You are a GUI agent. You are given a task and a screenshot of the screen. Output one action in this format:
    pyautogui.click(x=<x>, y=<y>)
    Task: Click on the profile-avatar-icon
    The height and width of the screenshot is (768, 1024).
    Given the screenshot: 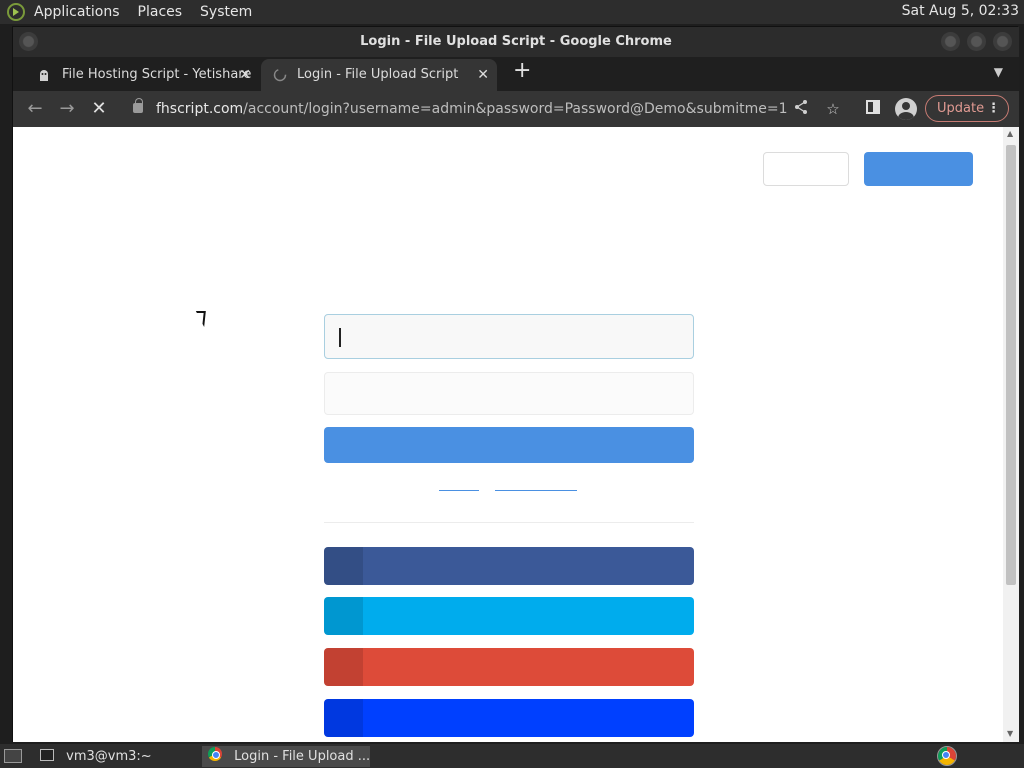 What is the action you would take?
    pyautogui.click(x=906, y=109)
    